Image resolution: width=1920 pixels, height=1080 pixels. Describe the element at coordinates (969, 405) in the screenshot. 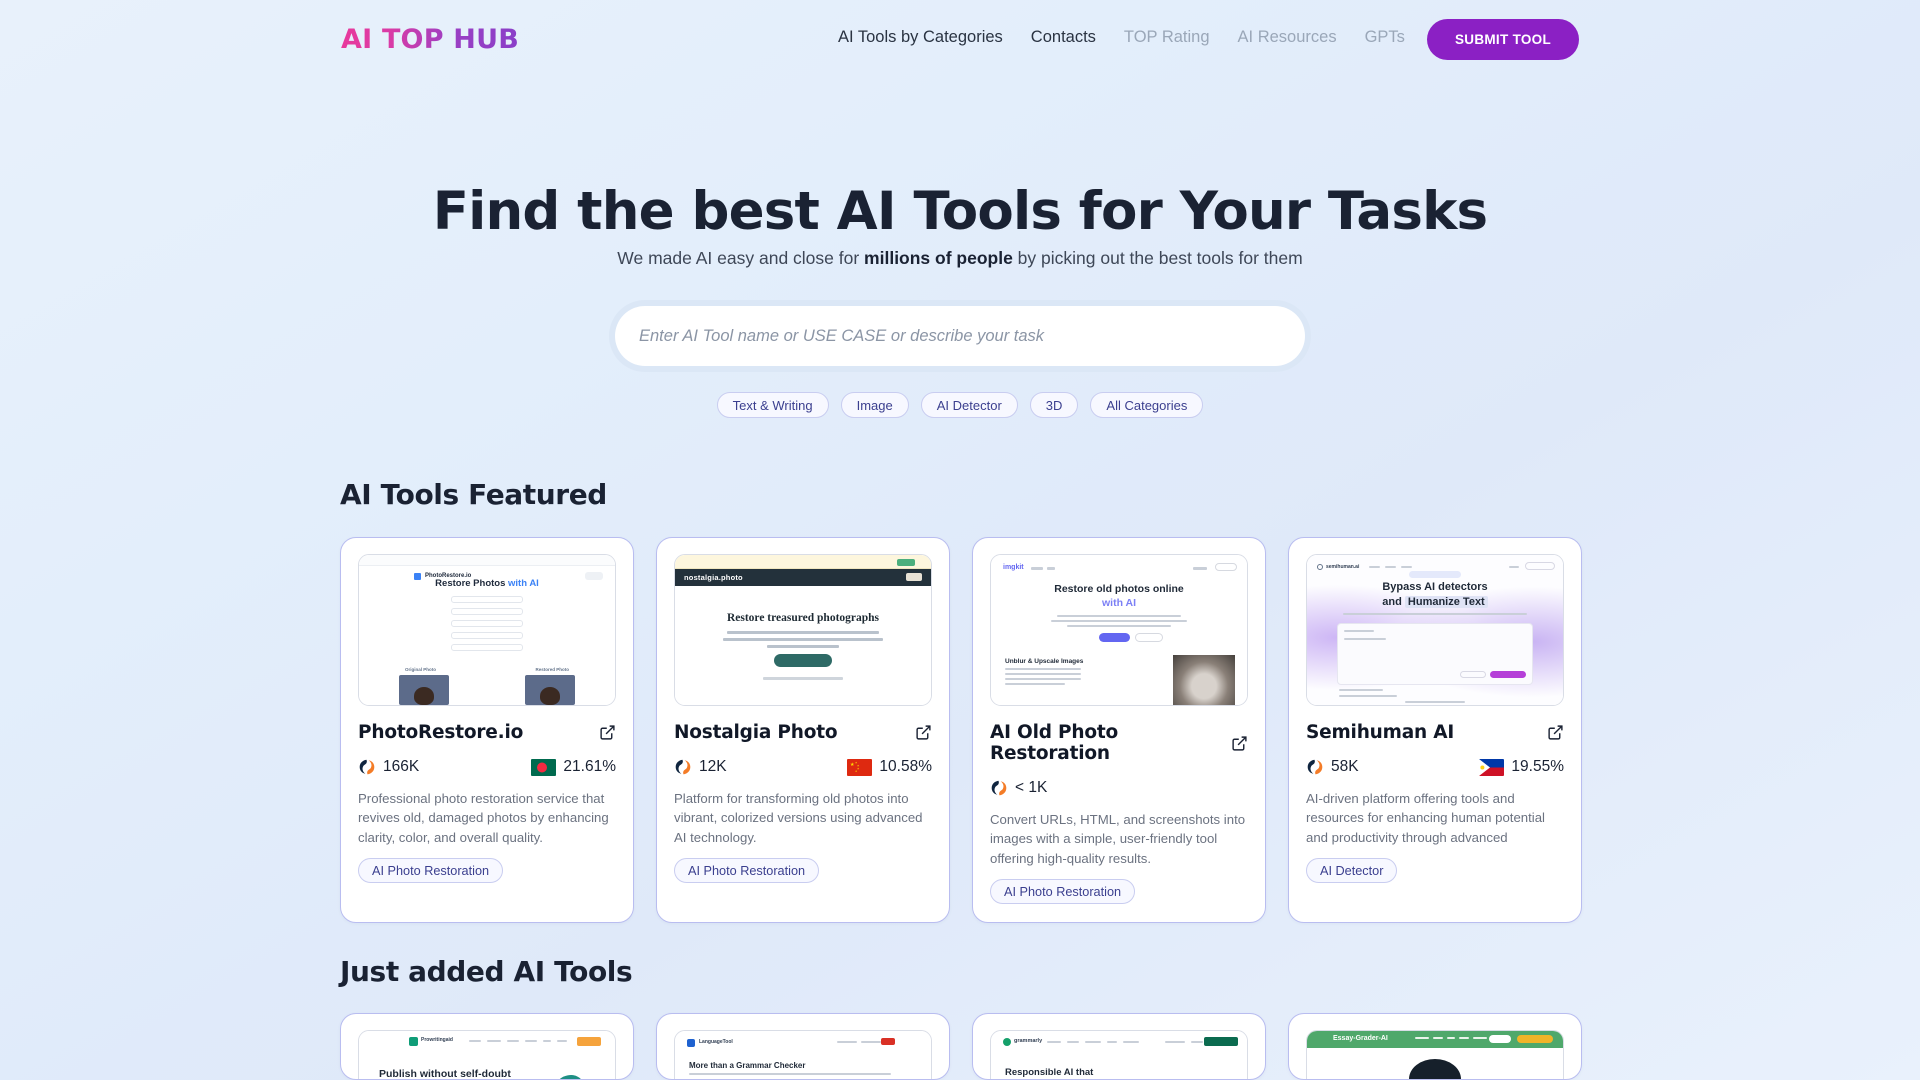

I see `category-pill-ai-detector: AI Detector` at that location.